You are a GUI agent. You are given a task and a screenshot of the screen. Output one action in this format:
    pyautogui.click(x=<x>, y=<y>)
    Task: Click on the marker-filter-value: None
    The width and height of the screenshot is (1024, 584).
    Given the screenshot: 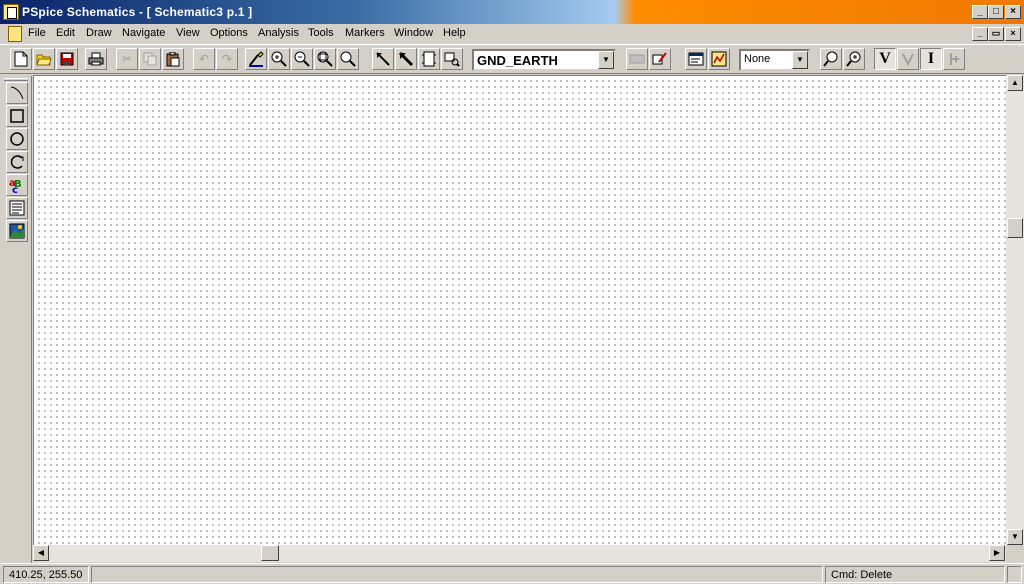 What is the action you would take?
    pyautogui.click(x=757, y=59)
    